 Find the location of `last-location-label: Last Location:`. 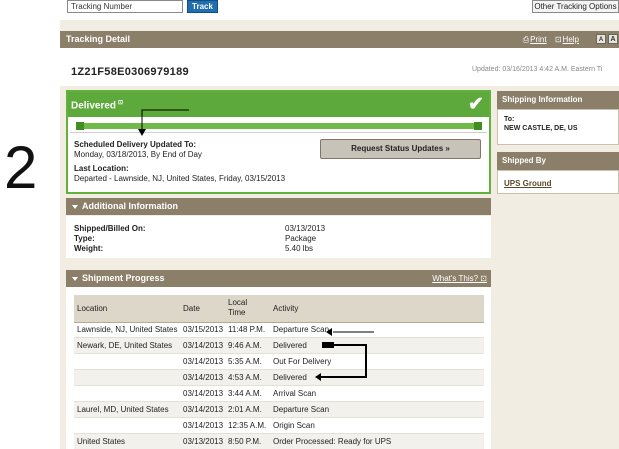

last-location-label: Last Location: is located at coordinates (101, 168).